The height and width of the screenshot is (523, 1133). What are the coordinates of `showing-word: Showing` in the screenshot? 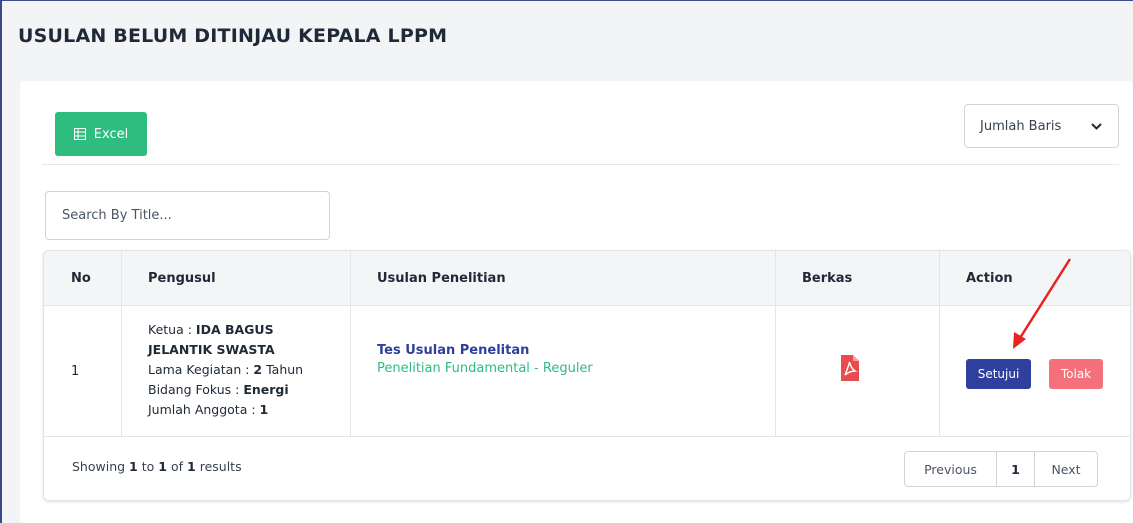 It's located at (99, 466).